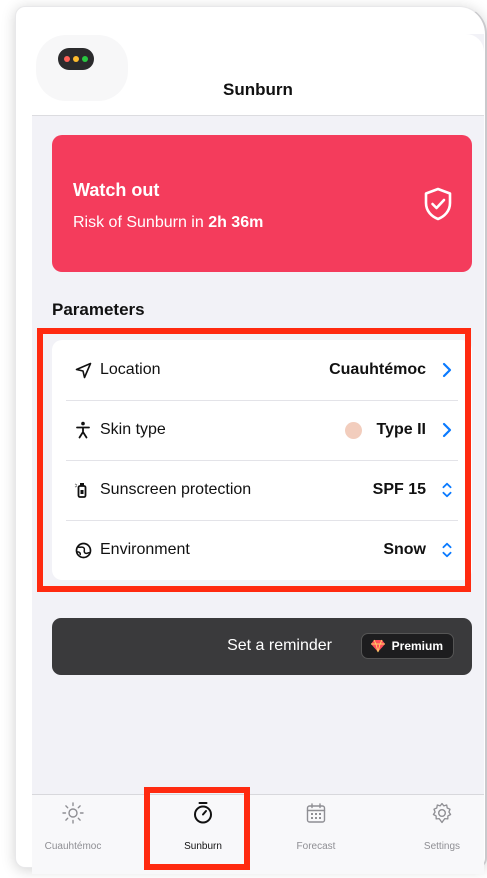 This screenshot has height=878, width=487. What do you see at coordinates (262, 370) in the screenshot?
I see `parameter-row-location: Location Cuauhtémoc` at bounding box center [262, 370].